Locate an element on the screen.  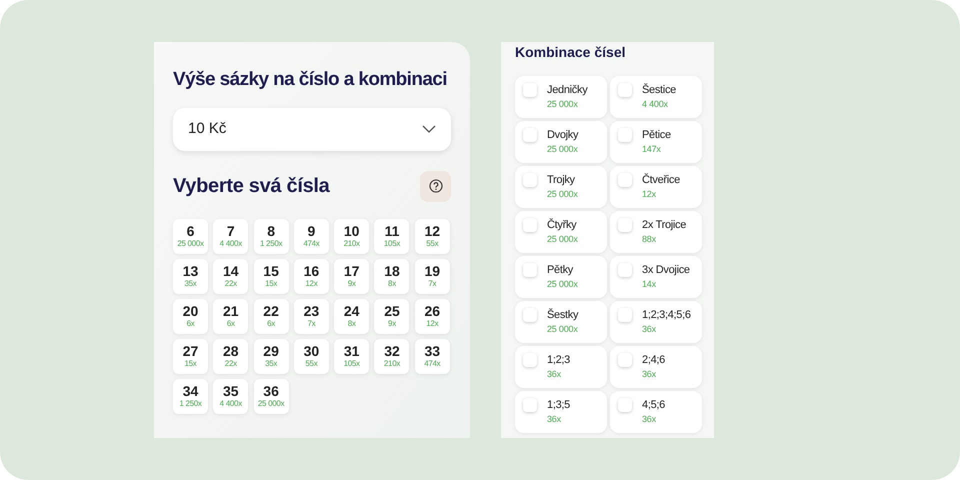
odds-label: 35x is located at coordinates (271, 364).